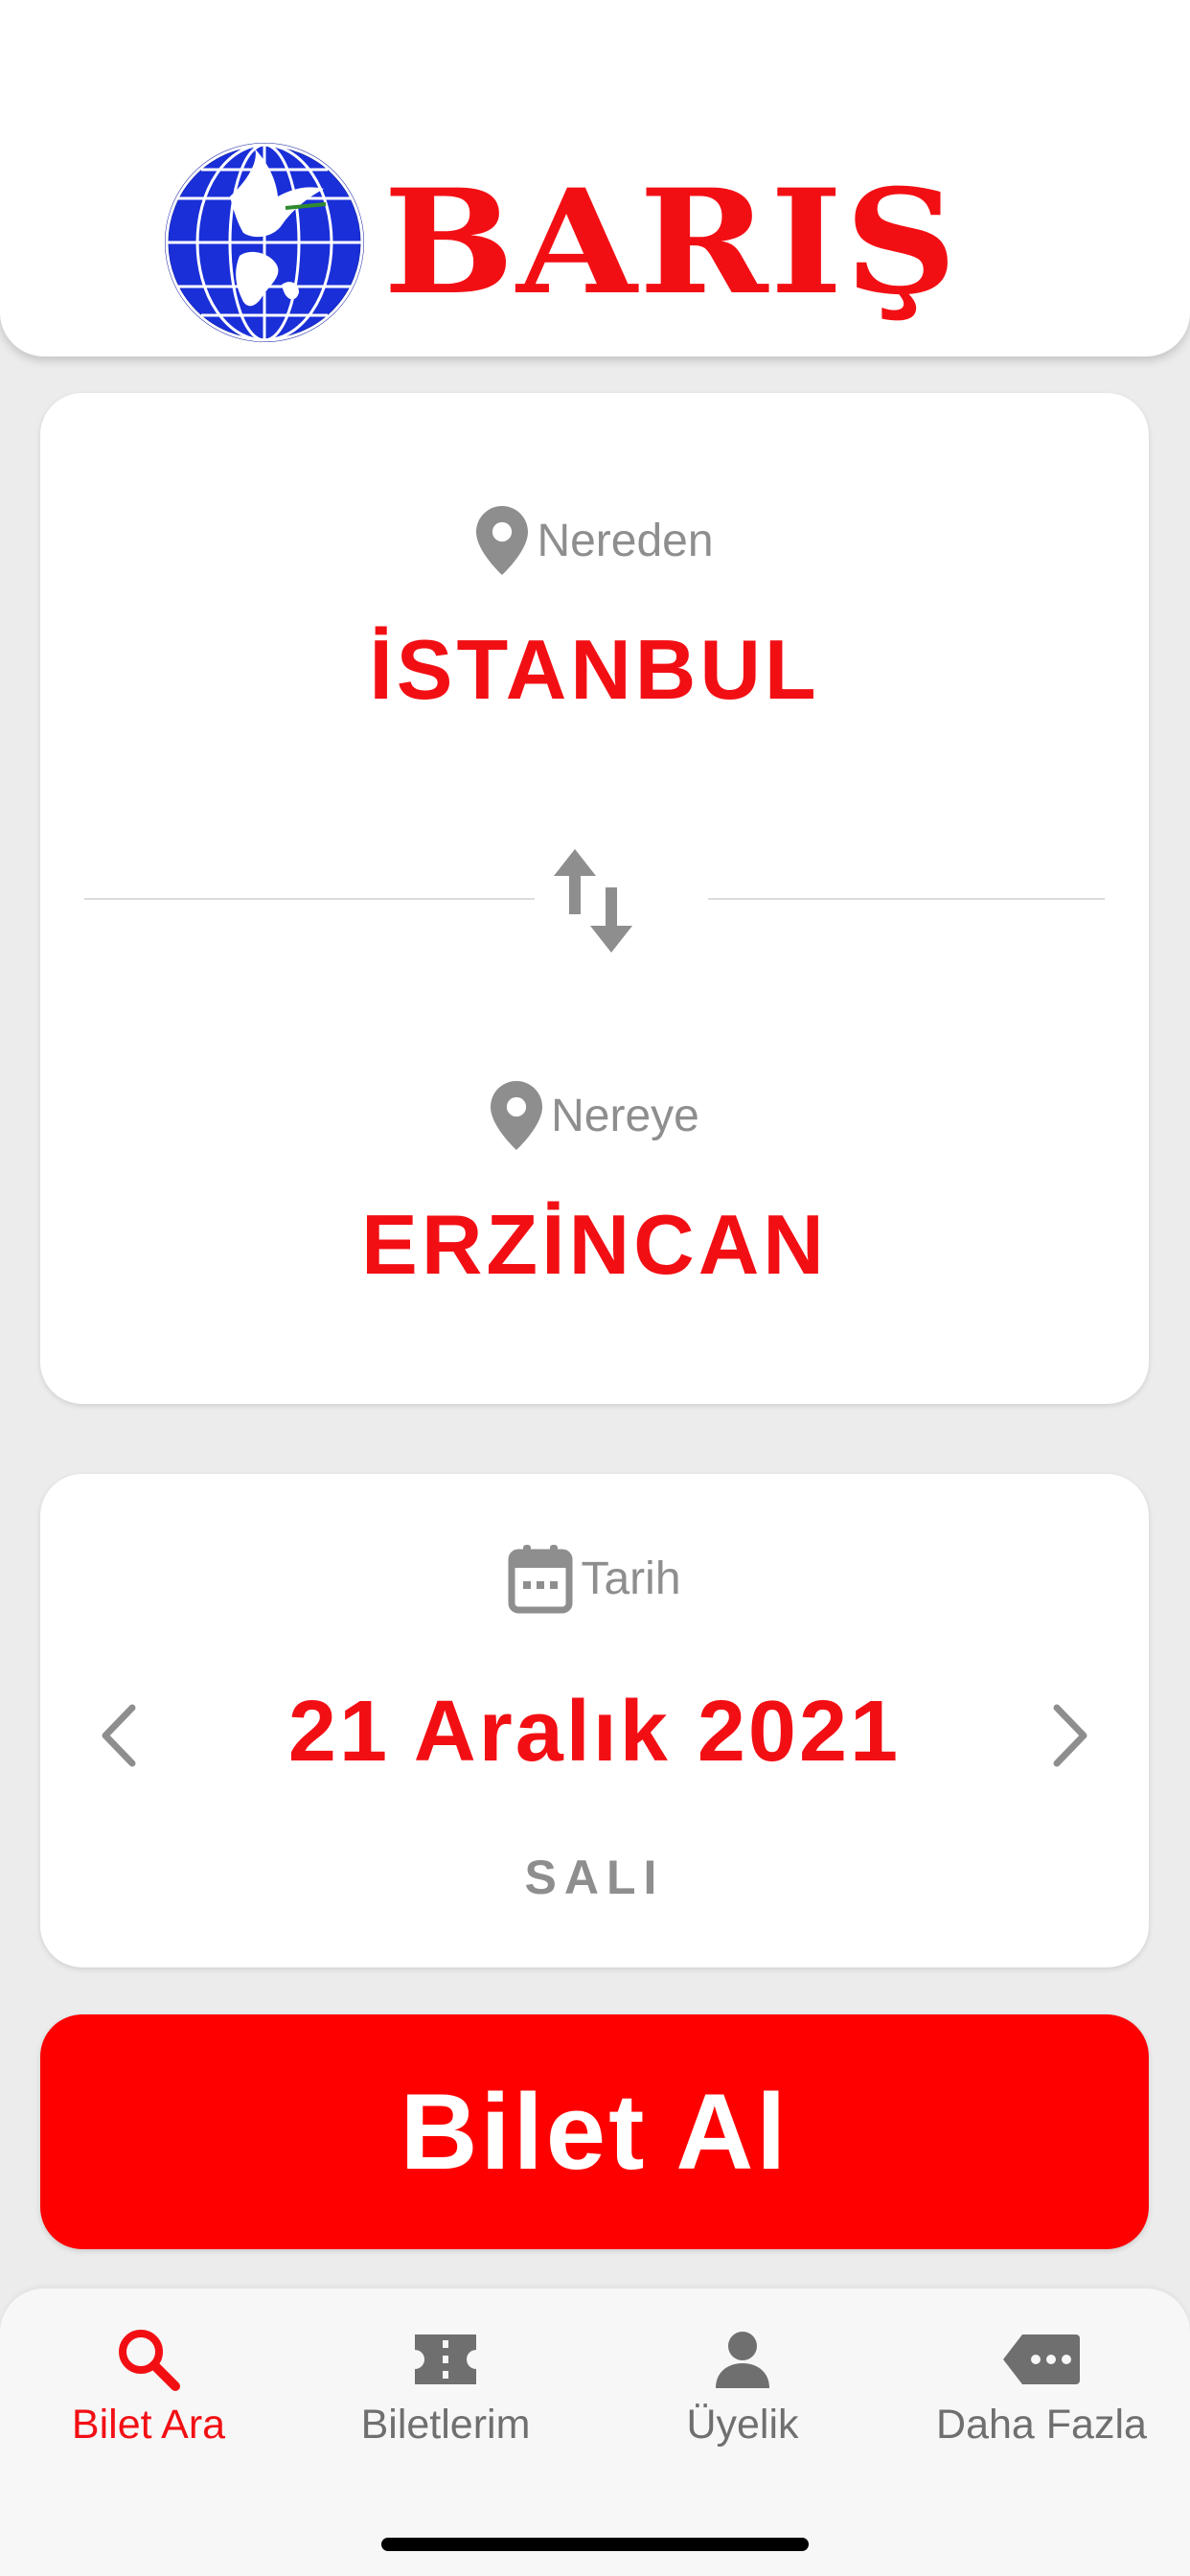 The height and width of the screenshot is (2576, 1190). Describe the element at coordinates (671, 242) in the screenshot. I see `brand-name: BARIŞ` at that location.